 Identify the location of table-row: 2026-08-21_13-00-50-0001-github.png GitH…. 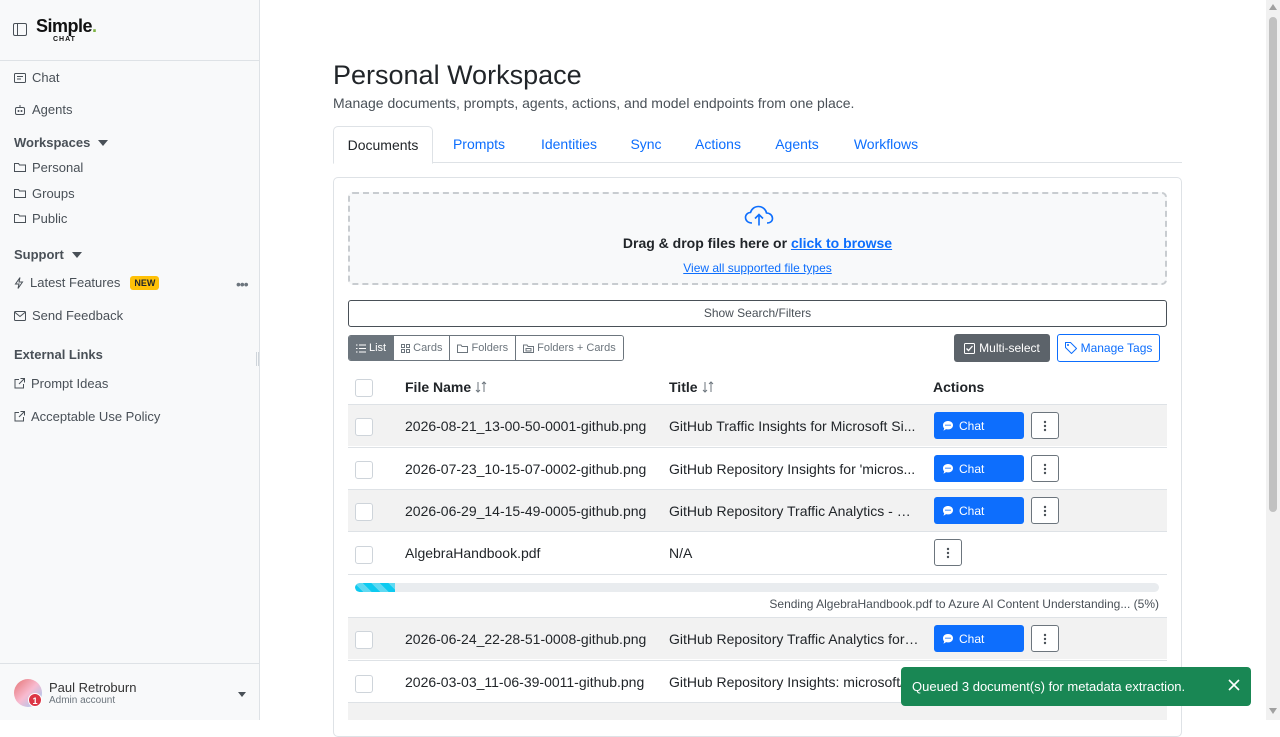
(757, 425).